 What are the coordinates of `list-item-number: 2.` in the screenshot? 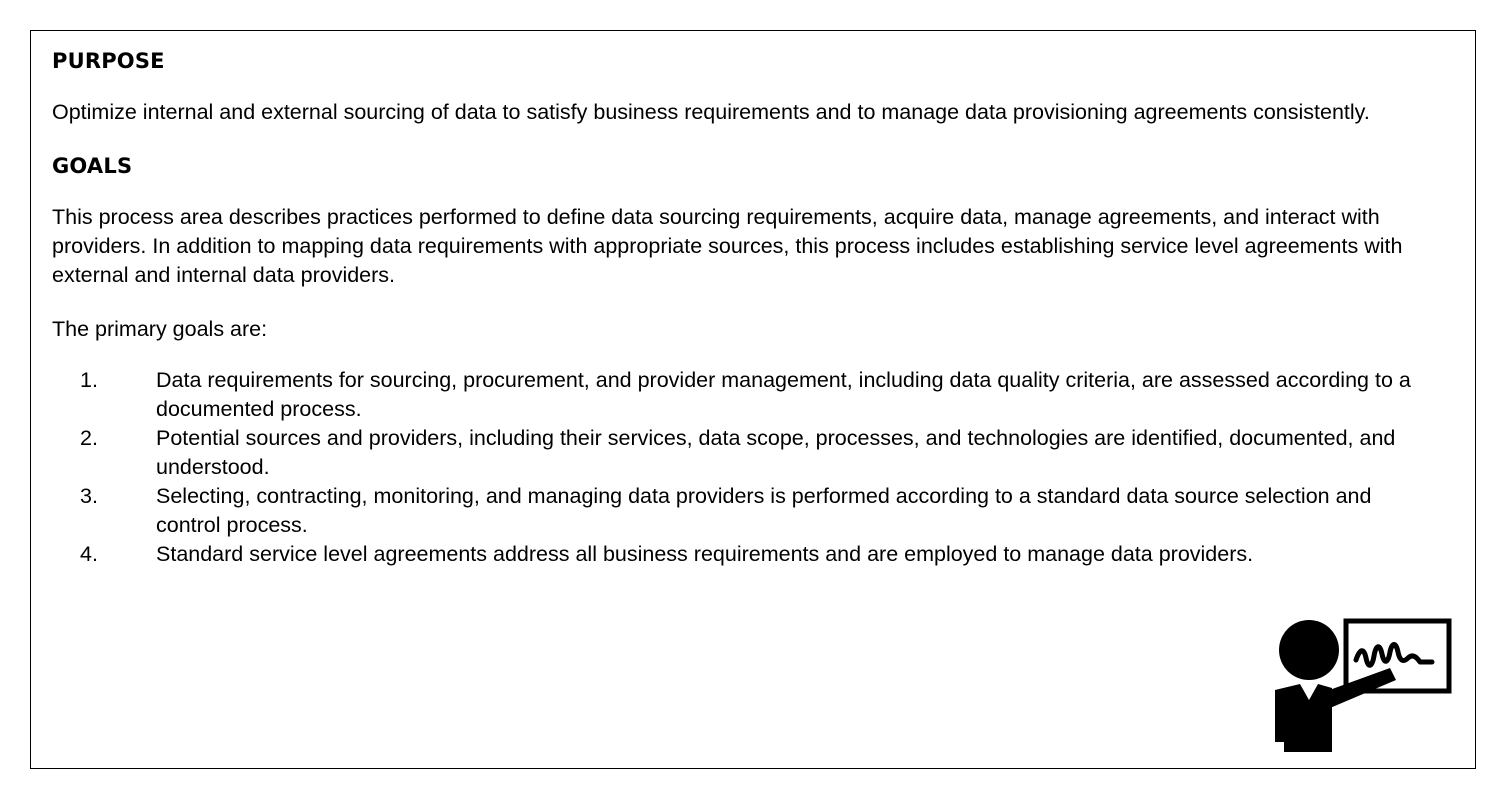 It's located at (89, 438).